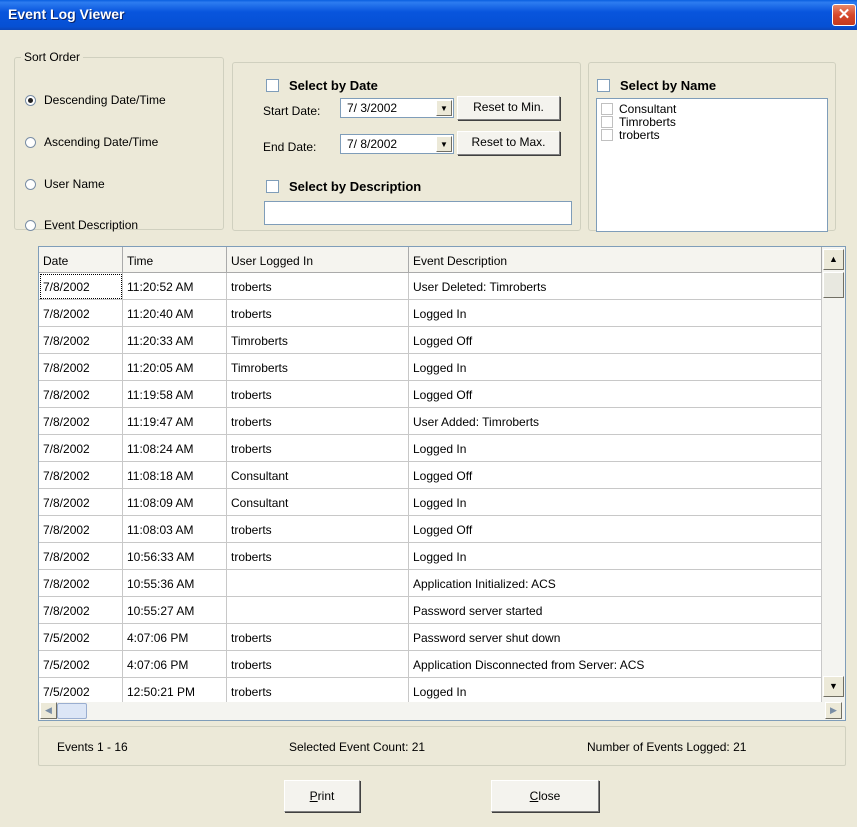 The height and width of the screenshot is (827, 857). I want to click on name-list-item: troberts, so click(712, 135).